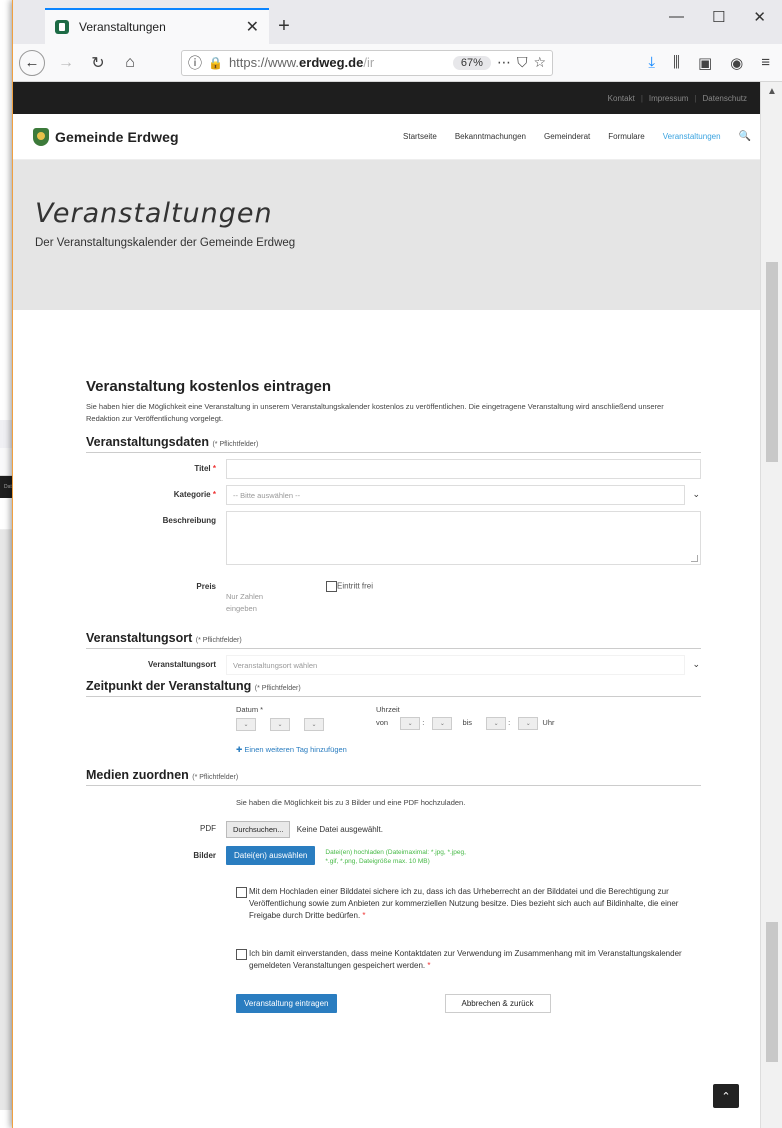 The width and height of the screenshot is (782, 1128). Describe the element at coordinates (284, 26) in the screenshot. I see `new-tab-button: +` at that location.